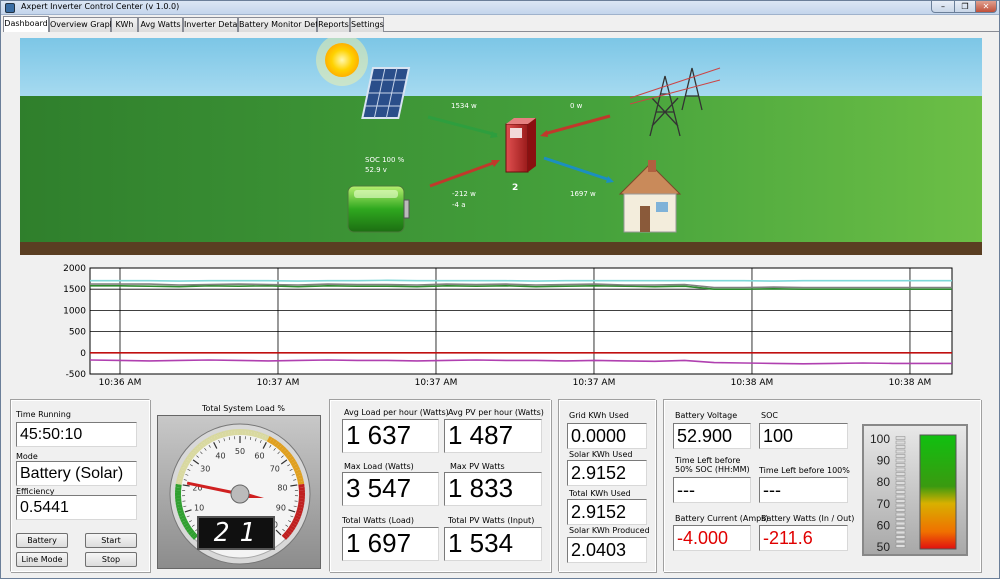 Image resolution: width=1000 pixels, height=579 pixels. Describe the element at coordinates (111, 559) in the screenshot. I see `stop-button: Stop` at that location.